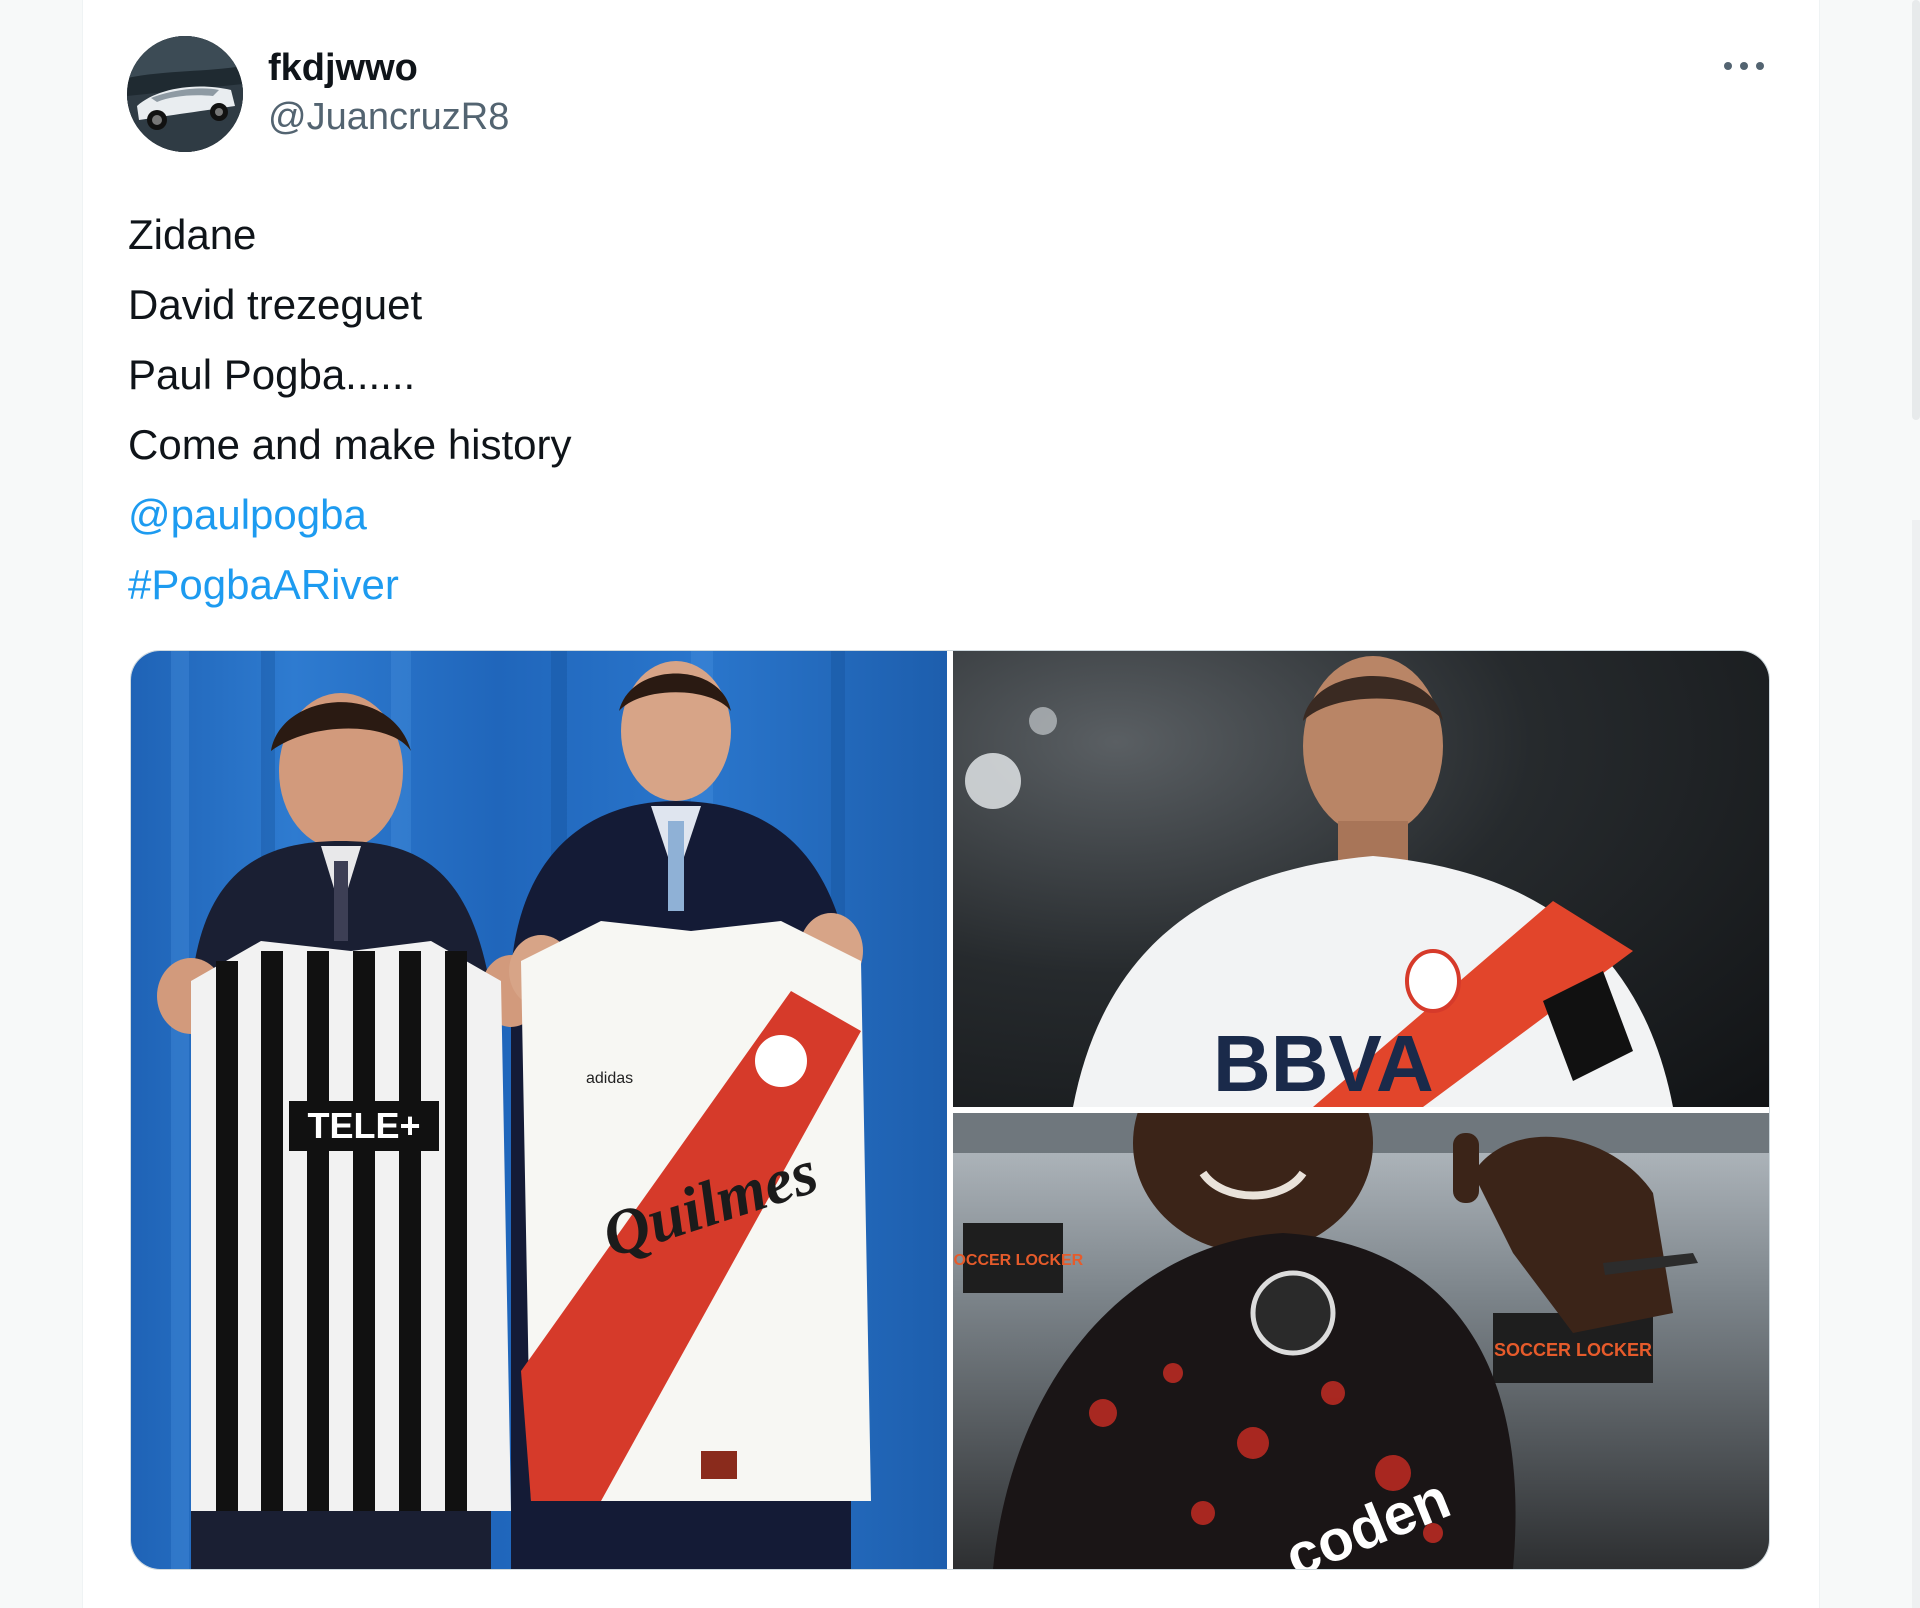  I want to click on tweet-text-line: Come and make history, so click(350, 444).